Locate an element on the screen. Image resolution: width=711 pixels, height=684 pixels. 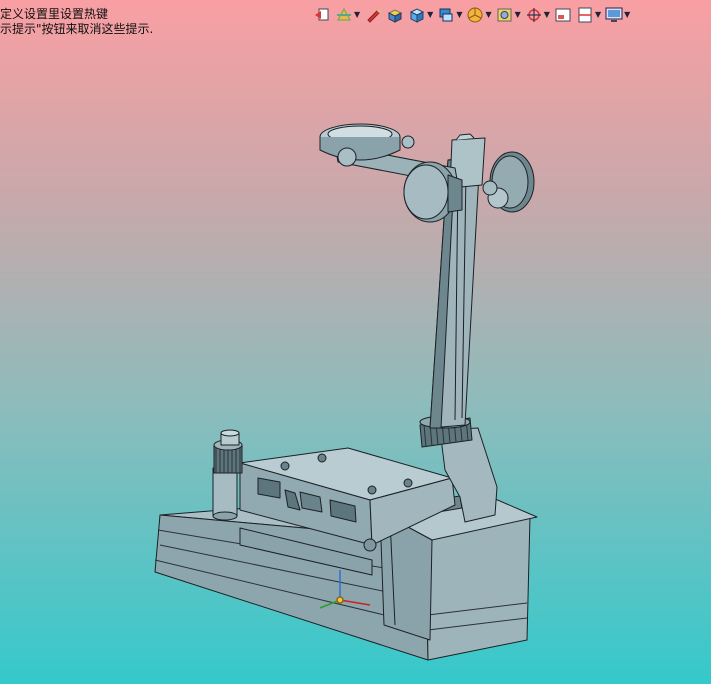
adjust-knob-left is located at coordinates (227, 475).